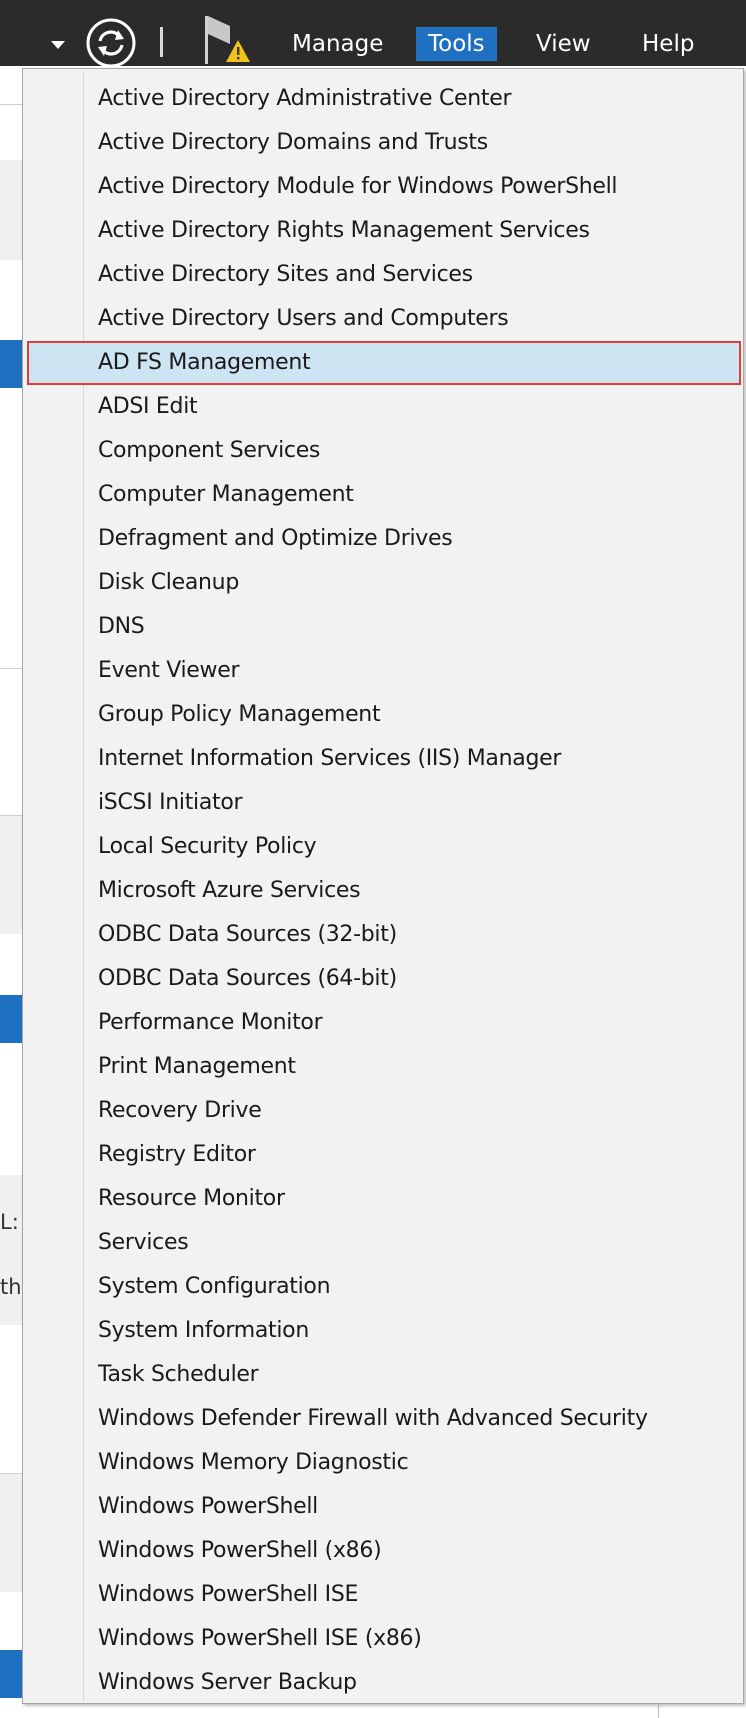  Describe the element at coordinates (383, 1155) in the screenshot. I see `menu-item-registry-editor: Registry Editor` at that location.